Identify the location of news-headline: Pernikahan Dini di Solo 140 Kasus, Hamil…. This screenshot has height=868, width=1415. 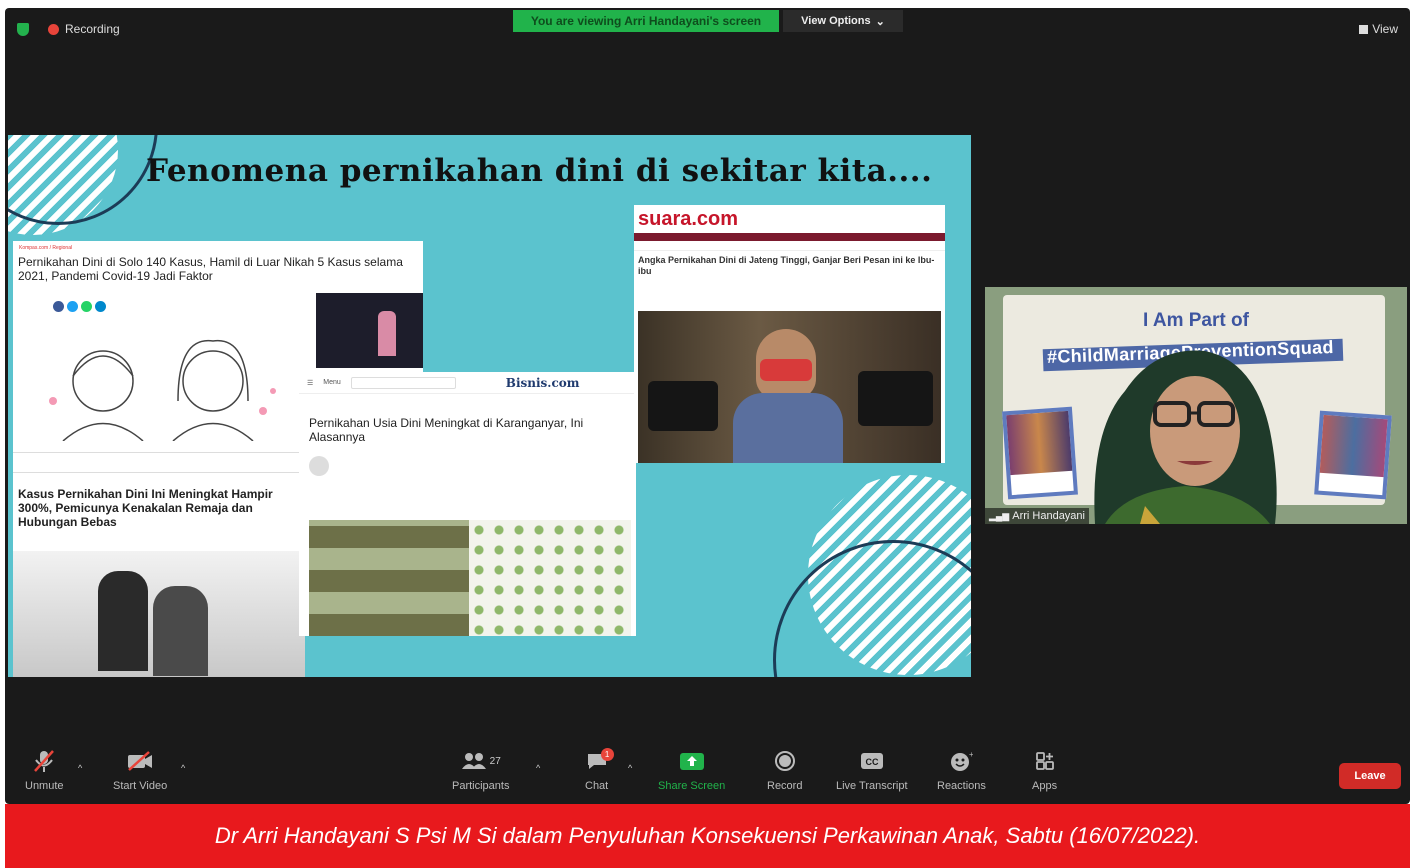
(210, 269).